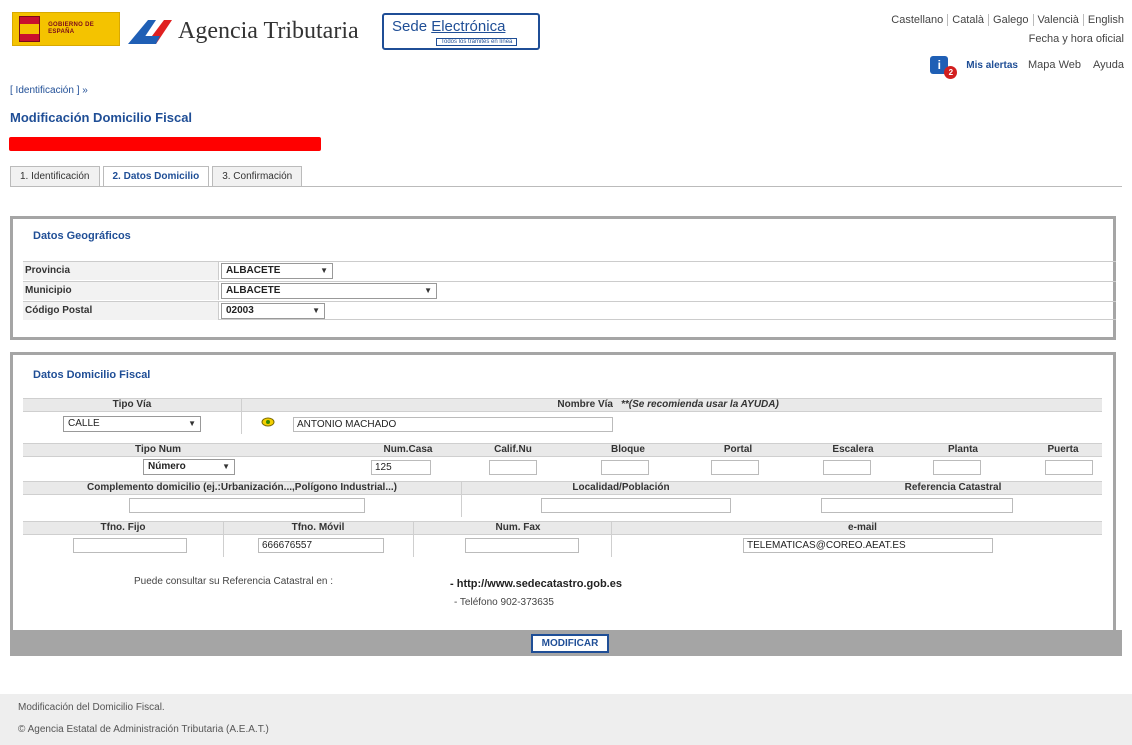 The width and height of the screenshot is (1132, 745). I want to click on localidad-label: Localidad/Población, so click(621, 487).